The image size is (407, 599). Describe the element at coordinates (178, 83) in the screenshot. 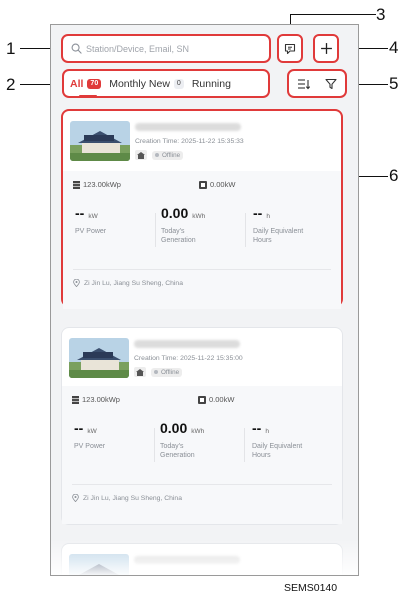

I see `tab-monthly-new-count: 0` at that location.